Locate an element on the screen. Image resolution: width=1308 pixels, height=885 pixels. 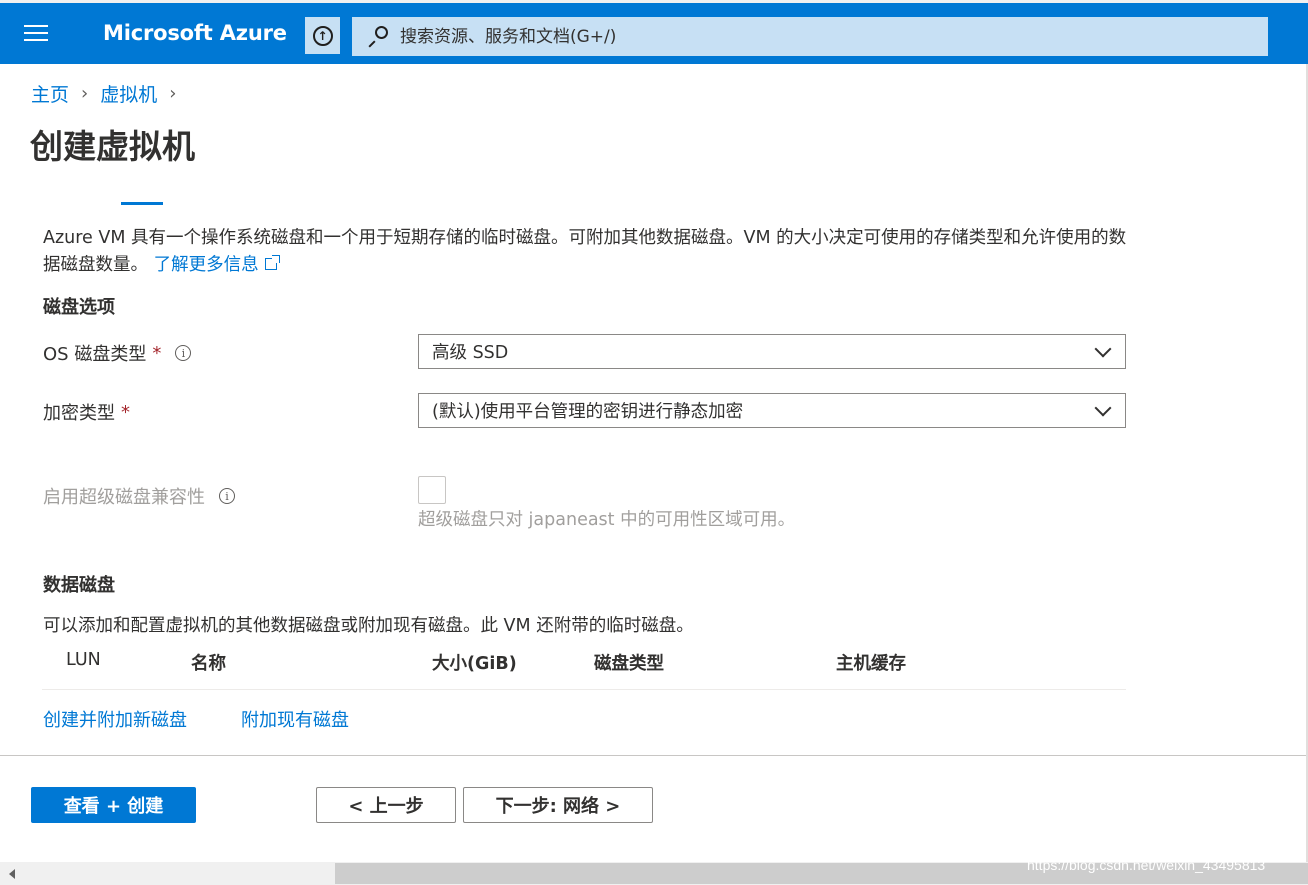
ultra-disk-checkbox is located at coordinates (432, 490).